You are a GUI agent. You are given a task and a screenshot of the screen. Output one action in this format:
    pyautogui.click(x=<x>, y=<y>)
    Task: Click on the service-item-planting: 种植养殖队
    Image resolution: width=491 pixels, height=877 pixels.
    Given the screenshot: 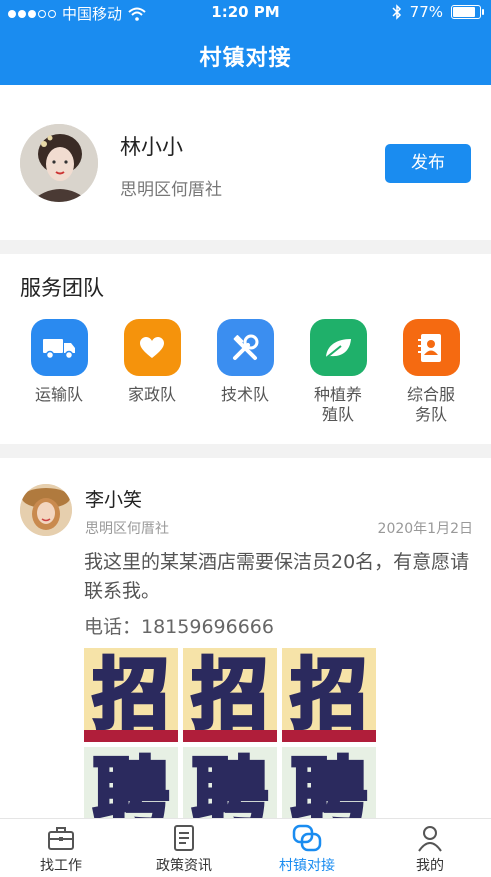 What is the action you would take?
    pyautogui.click(x=338, y=372)
    